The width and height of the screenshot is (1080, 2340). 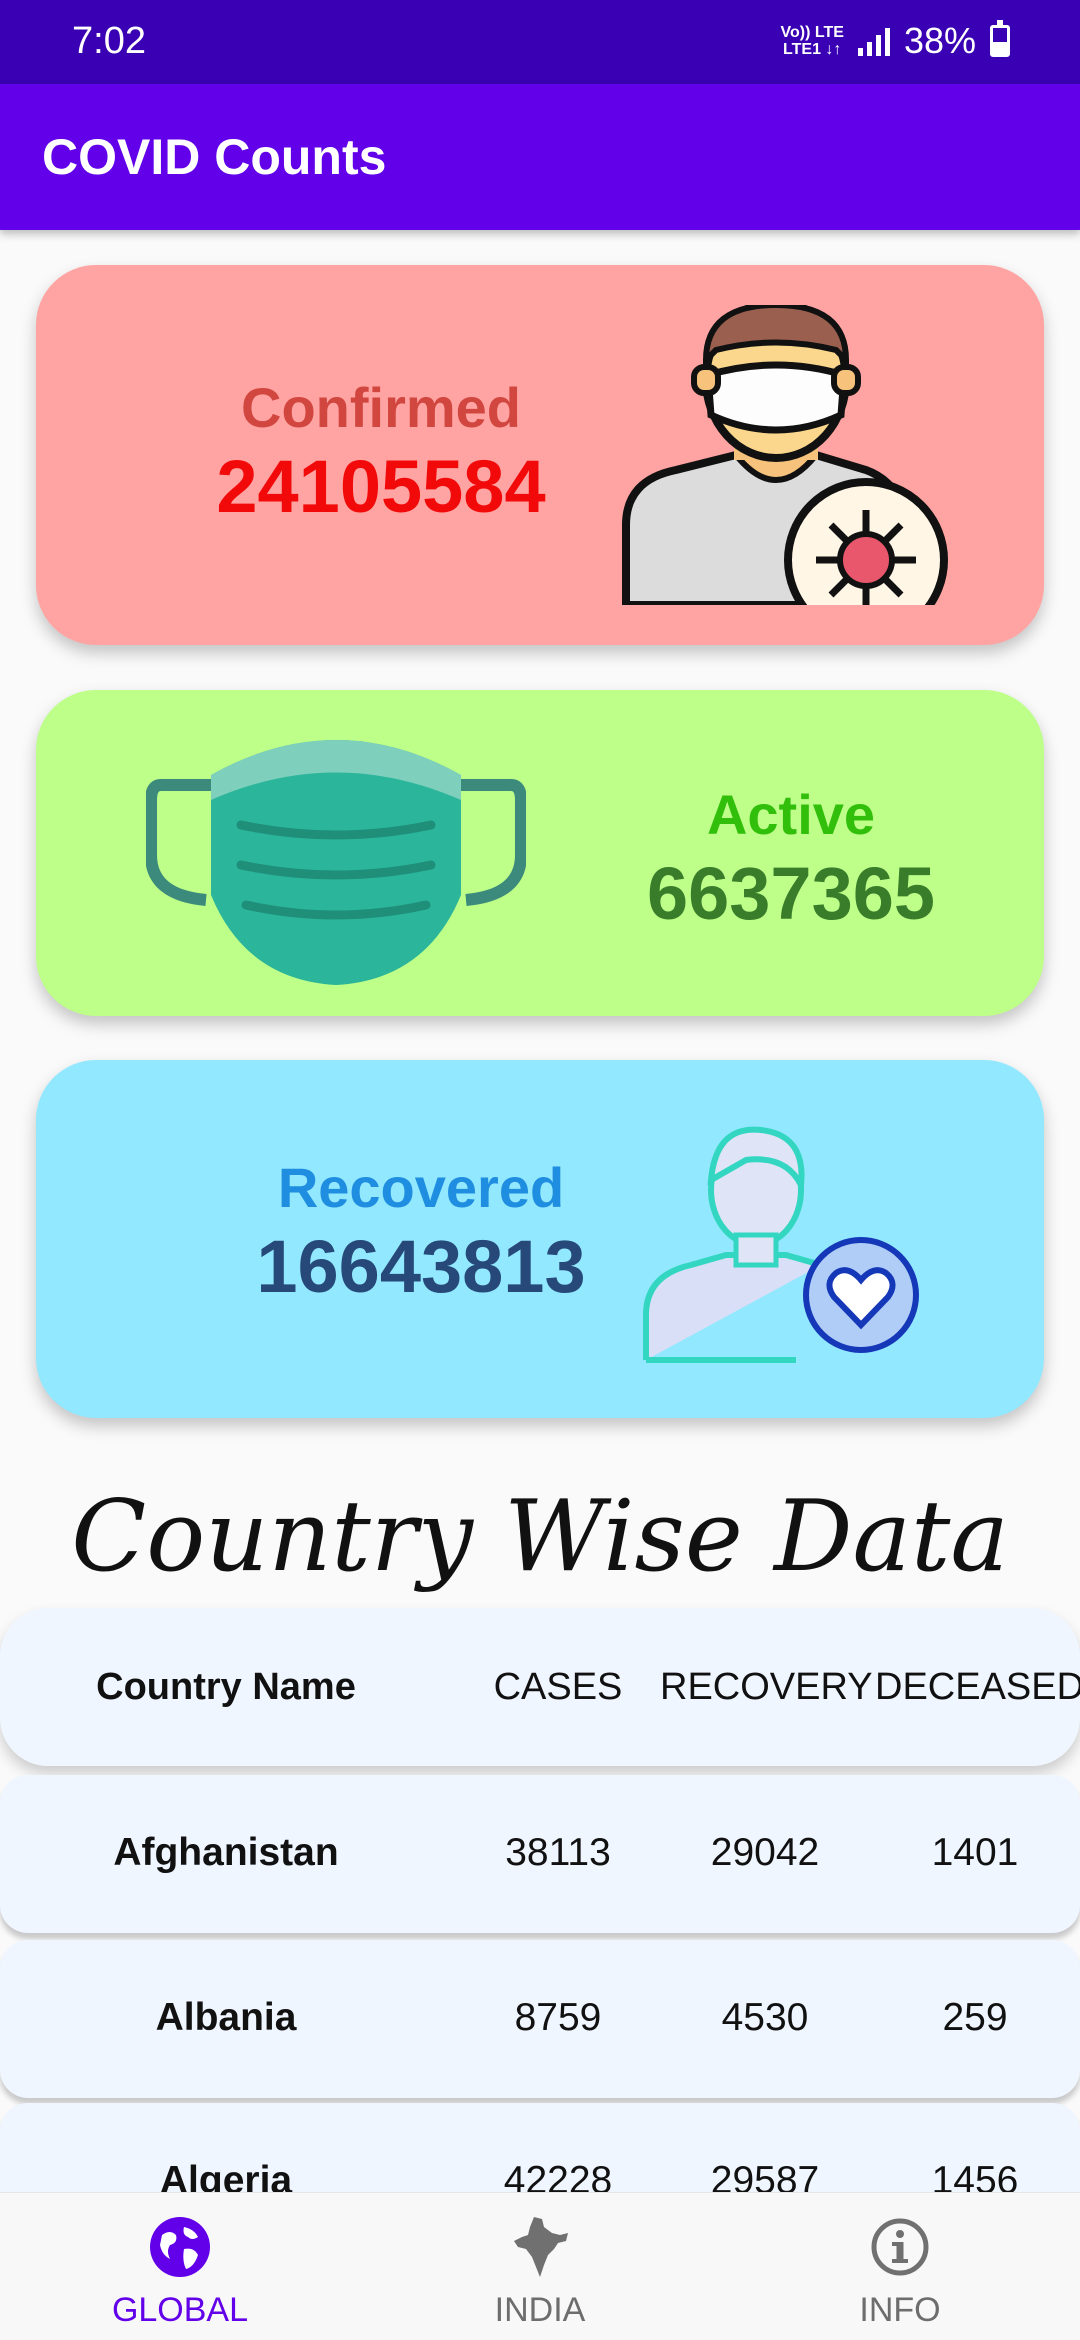 I want to click on india-map-icon, so click(x=541, y=2247).